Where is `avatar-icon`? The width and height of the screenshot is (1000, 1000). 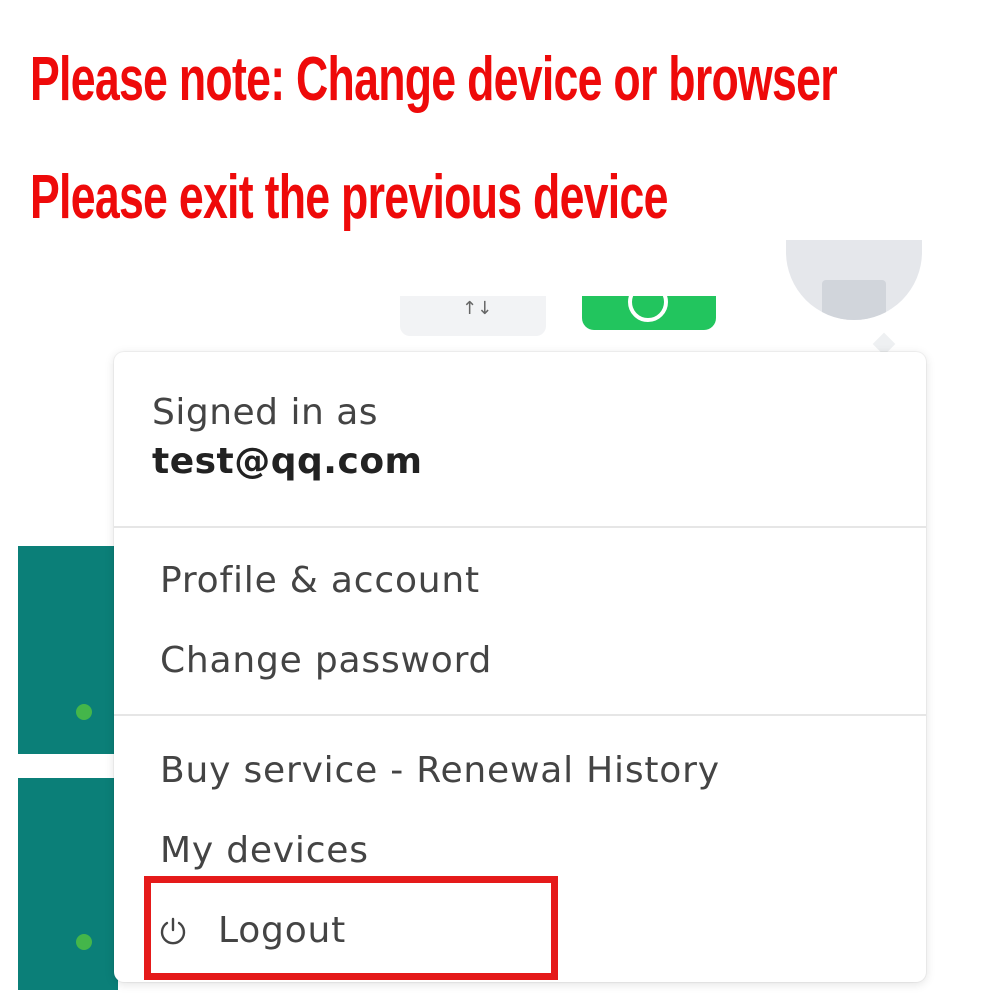 avatar-icon is located at coordinates (854, 300).